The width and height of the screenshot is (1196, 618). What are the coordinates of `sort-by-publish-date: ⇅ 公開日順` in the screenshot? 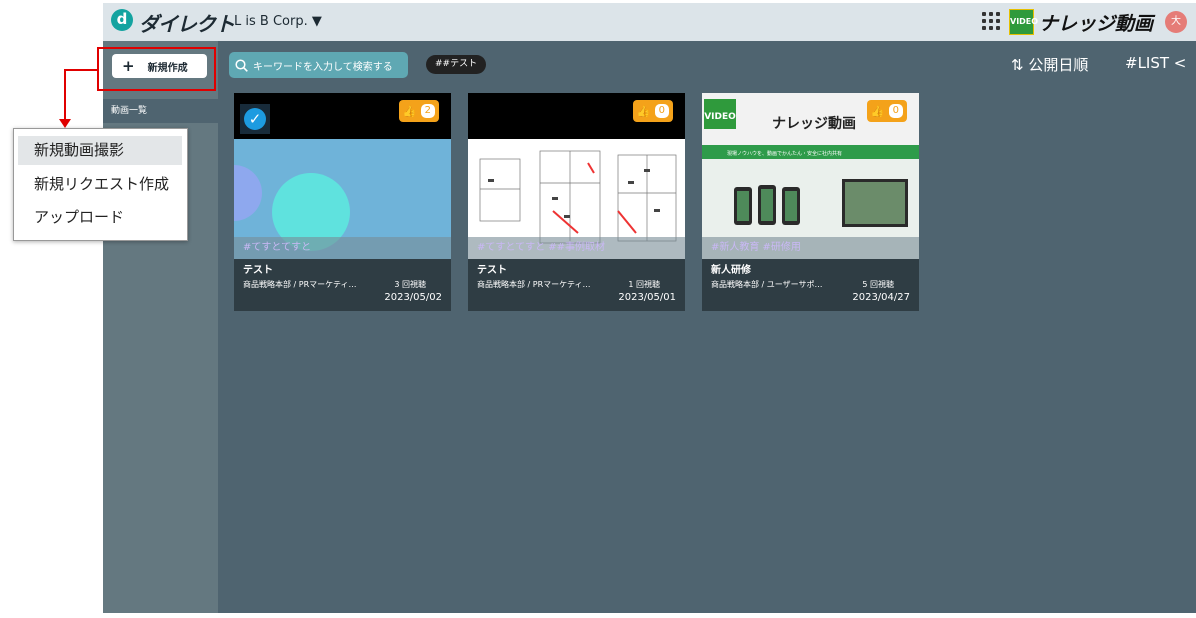 It's located at (1049, 64).